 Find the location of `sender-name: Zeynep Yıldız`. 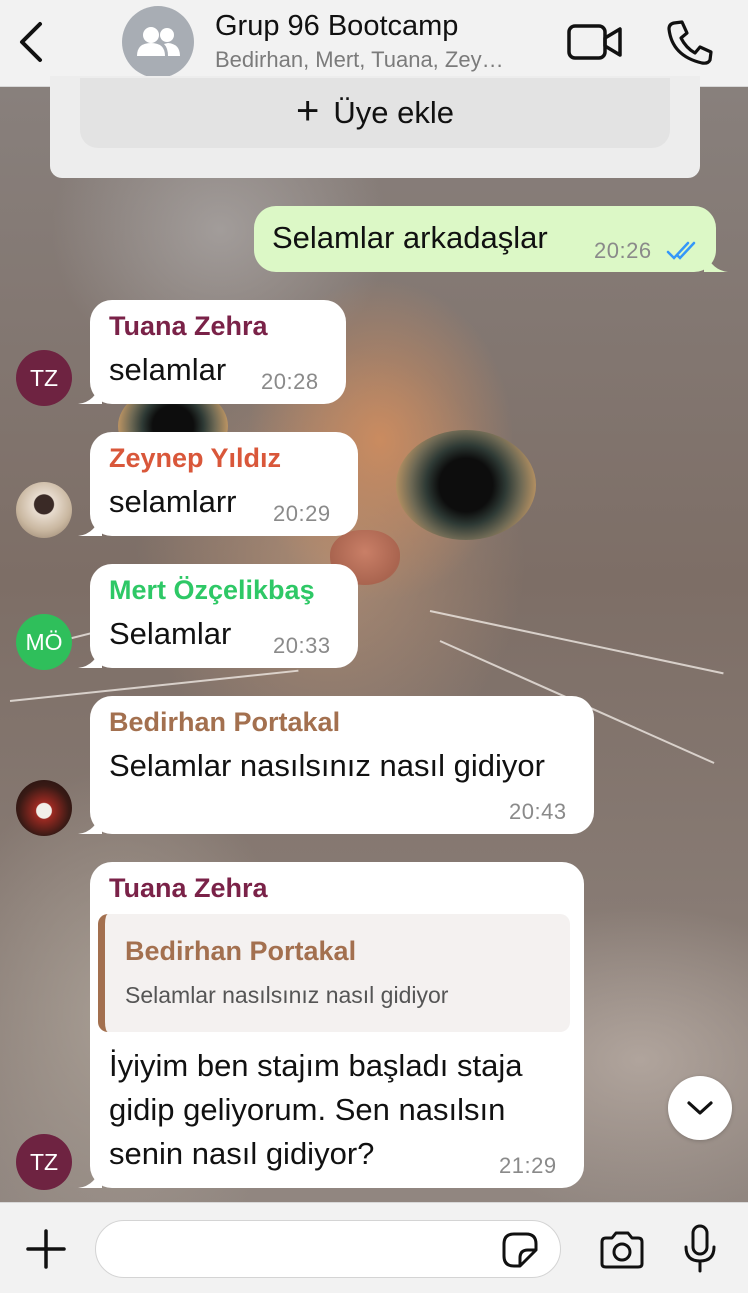

sender-name: Zeynep Yıldız is located at coordinates (195, 458).